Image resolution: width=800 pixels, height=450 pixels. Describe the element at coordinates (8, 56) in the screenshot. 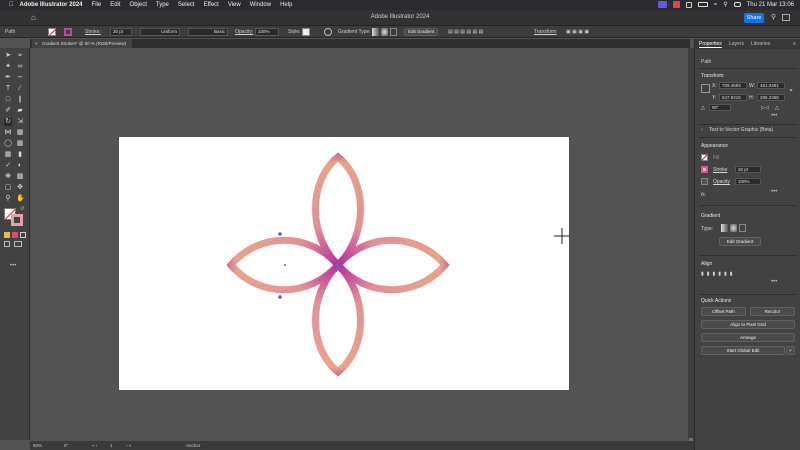

I see `selection-tool-icon: ➤` at that location.